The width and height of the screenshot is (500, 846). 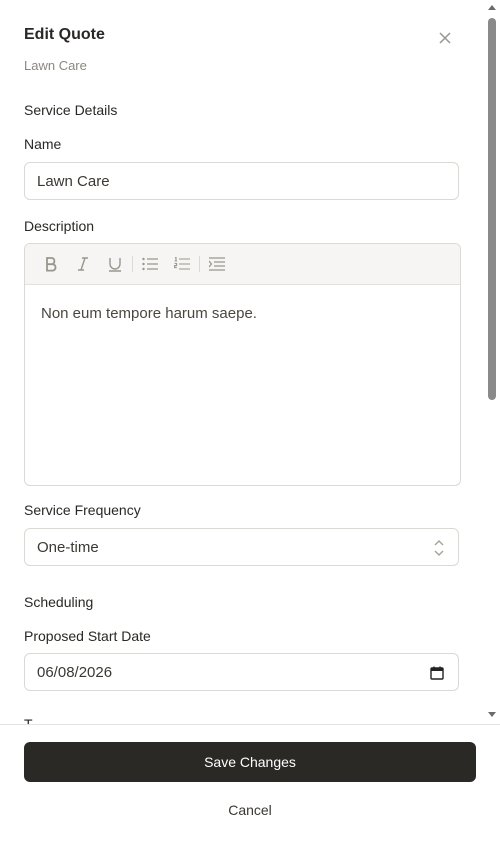 I want to click on scroll-up-icon, so click(x=492, y=7).